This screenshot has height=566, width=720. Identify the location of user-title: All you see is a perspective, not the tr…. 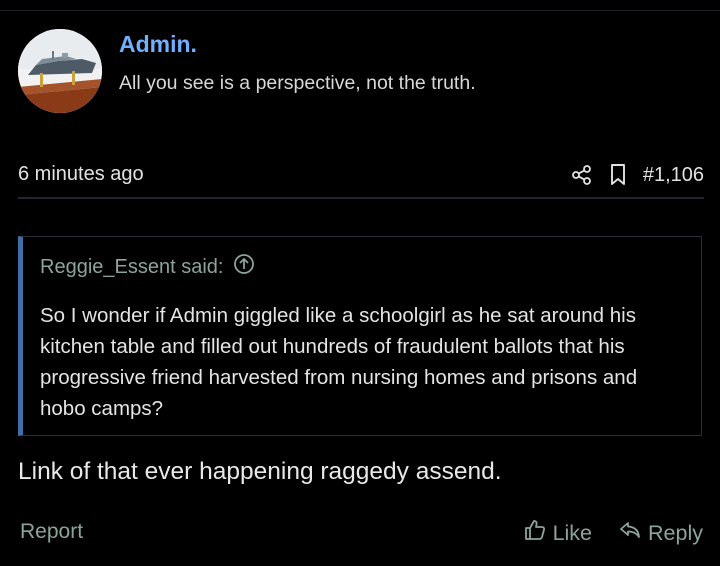
(297, 83).